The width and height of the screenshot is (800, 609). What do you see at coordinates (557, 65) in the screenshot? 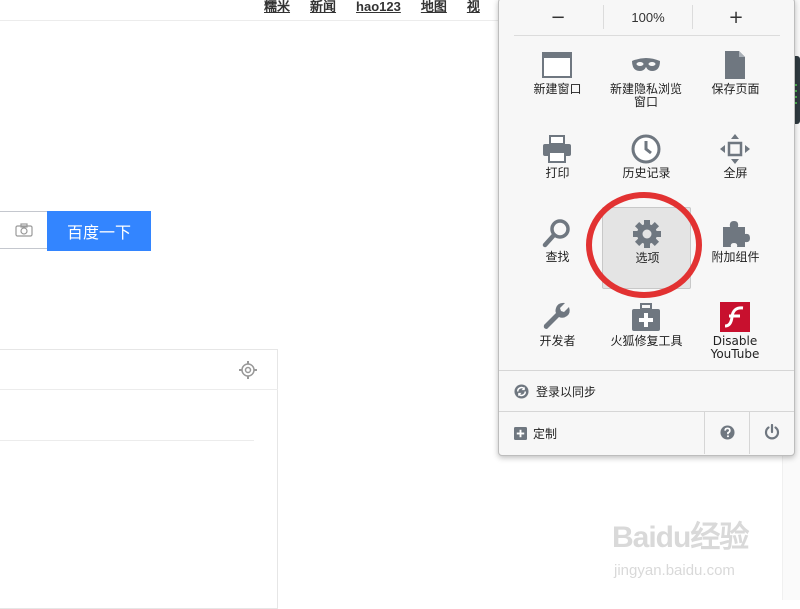
I see `window-icon` at bounding box center [557, 65].